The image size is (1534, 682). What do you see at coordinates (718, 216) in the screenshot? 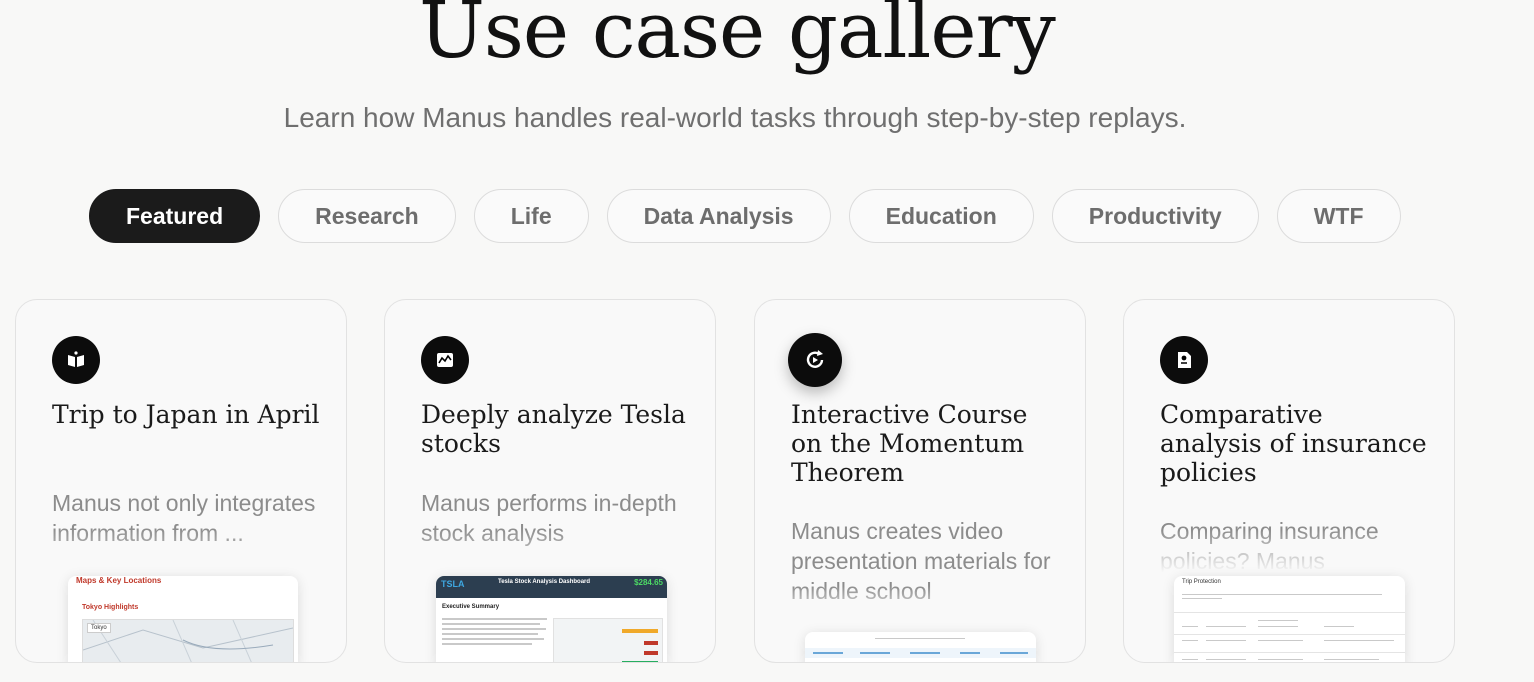
I see `tab-data-analysis: Data Analysis` at bounding box center [718, 216].